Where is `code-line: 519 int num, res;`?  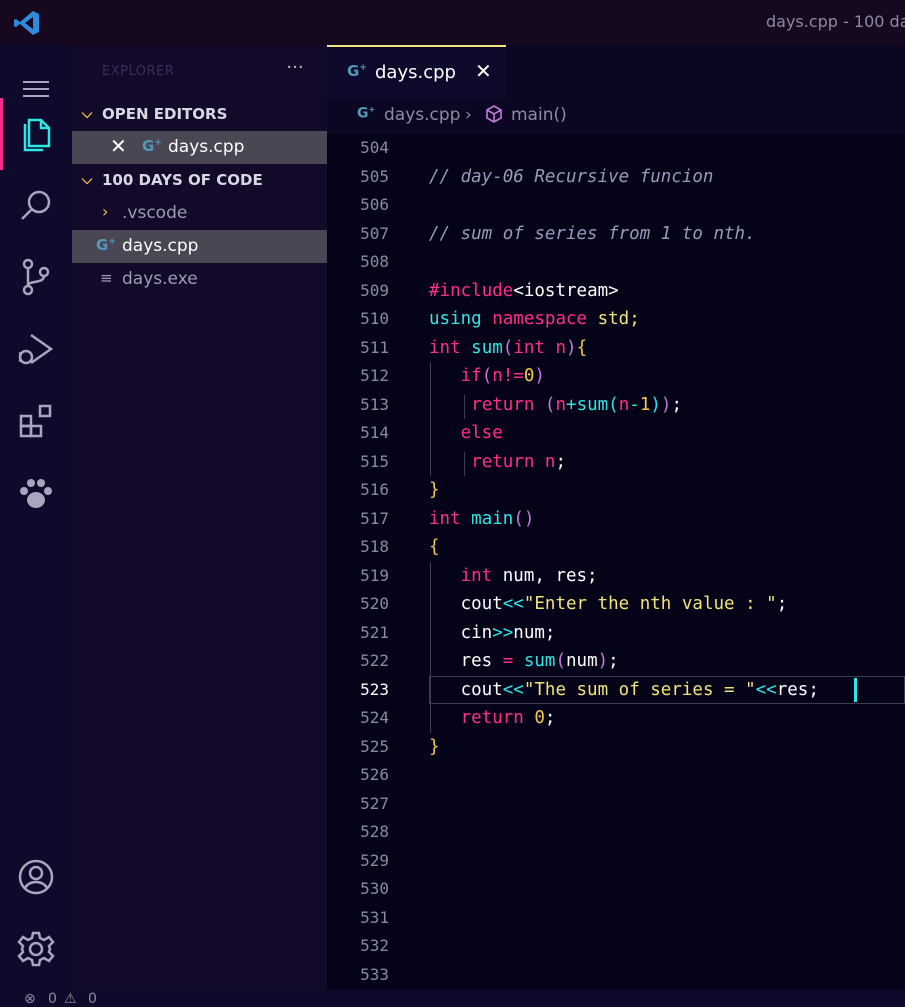 code-line: 519 int num, res; is located at coordinates (616, 576).